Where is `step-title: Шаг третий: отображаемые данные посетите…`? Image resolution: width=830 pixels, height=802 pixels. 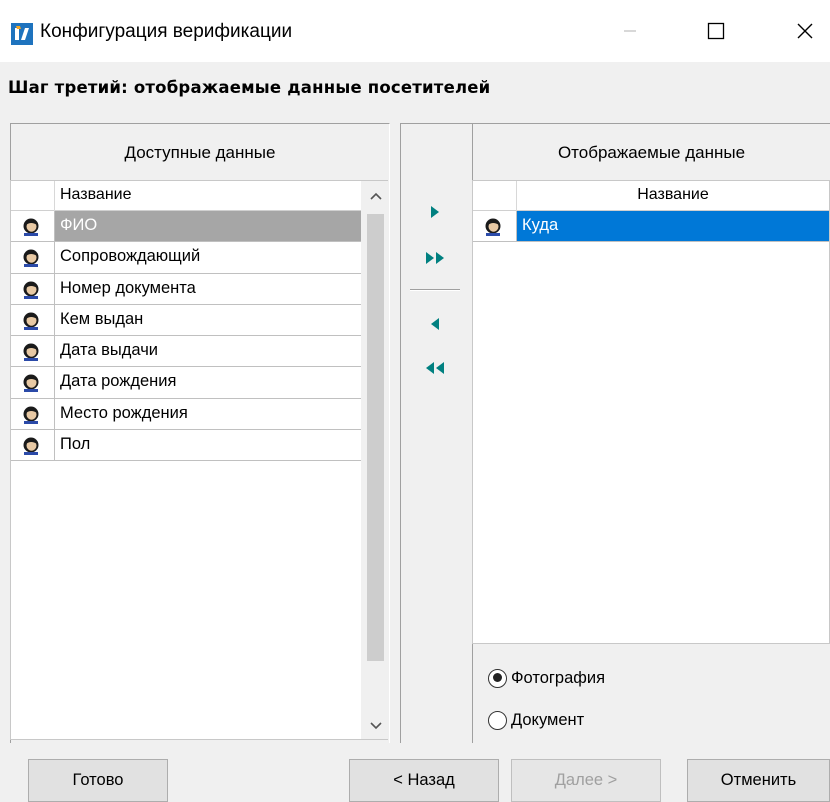
step-title: Шаг третий: отображаемые данные посетите… is located at coordinates (249, 87).